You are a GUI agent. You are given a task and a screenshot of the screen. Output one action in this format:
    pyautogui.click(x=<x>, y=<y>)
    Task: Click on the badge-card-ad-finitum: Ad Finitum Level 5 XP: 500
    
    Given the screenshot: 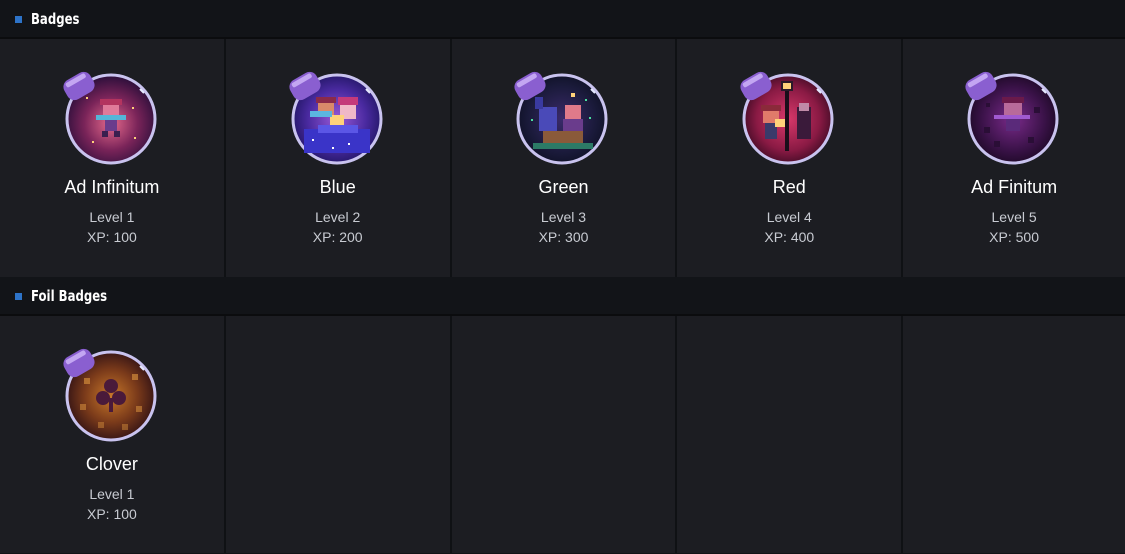 What is the action you would take?
    pyautogui.click(x=1014, y=158)
    